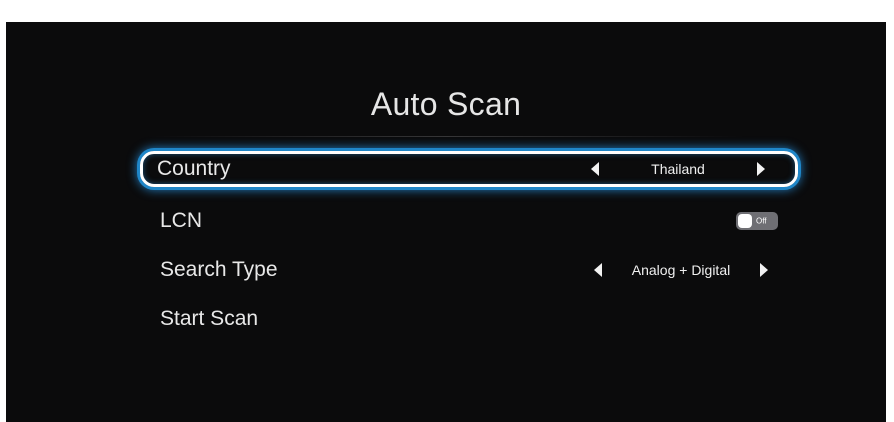 The image size is (894, 422). What do you see at coordinates (209, 318) in the screenshot?
I see `start-scan-label: Start Scan` at bounding box center [209, 318].